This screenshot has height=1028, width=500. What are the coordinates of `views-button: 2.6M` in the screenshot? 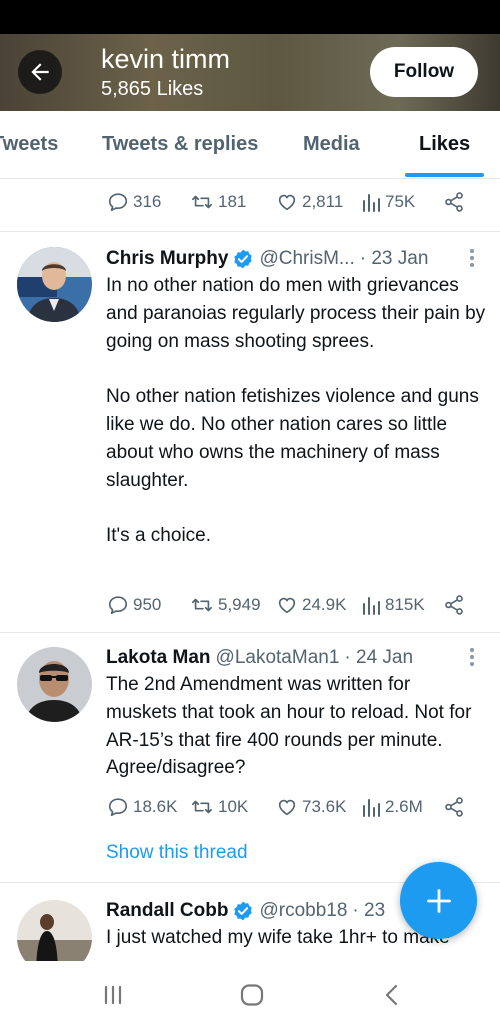 It's located at (392, 807).